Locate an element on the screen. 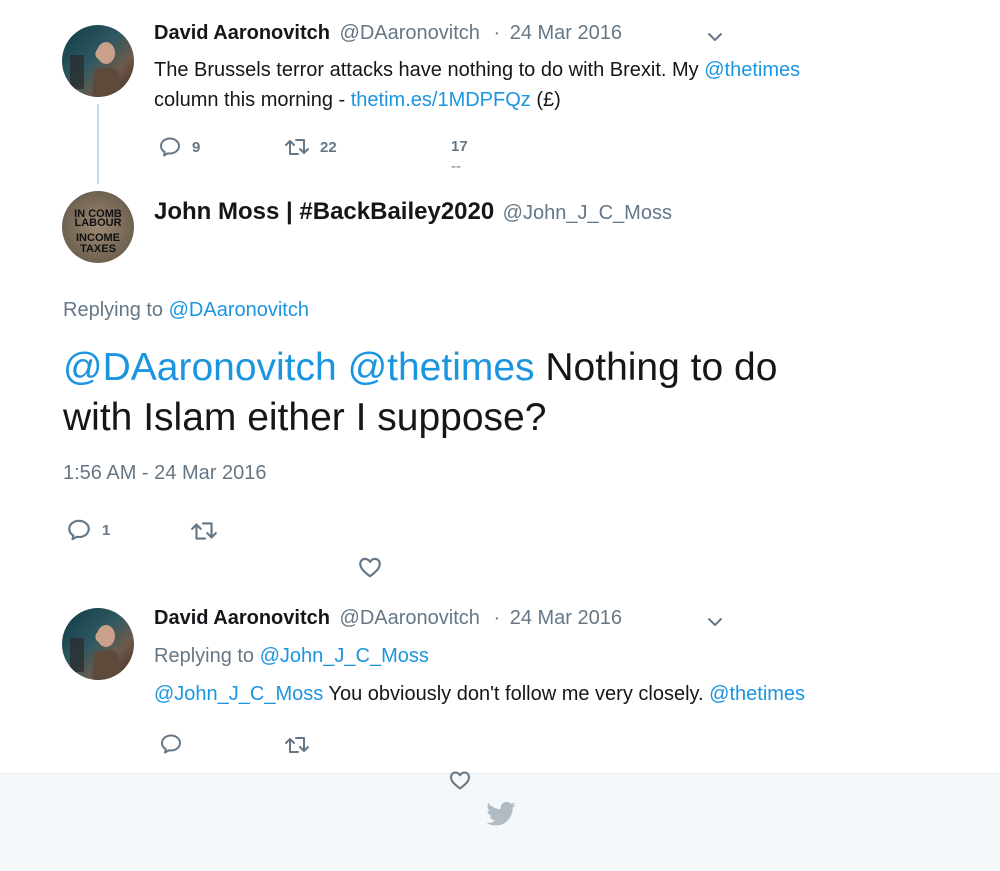 Image resolution: width=1000 pixels, height=871 pixels. tweet3-mention-johnmoss: @John_J_C_Moss is located at coordinates (238, 694).